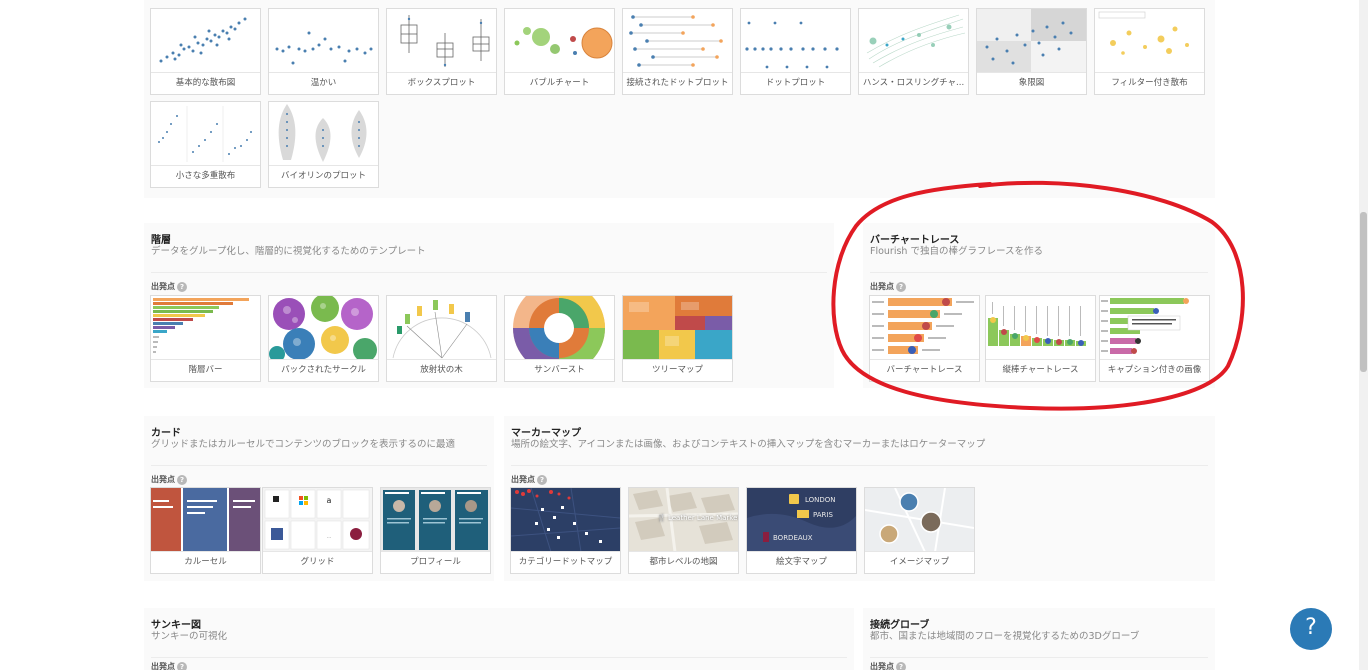 This screenshot has height=670, width=1368. What do you see at coordinates (323, 370) in the screenshot?
I see `card-label: パックされたサークル` at bounding box center [323, 370].